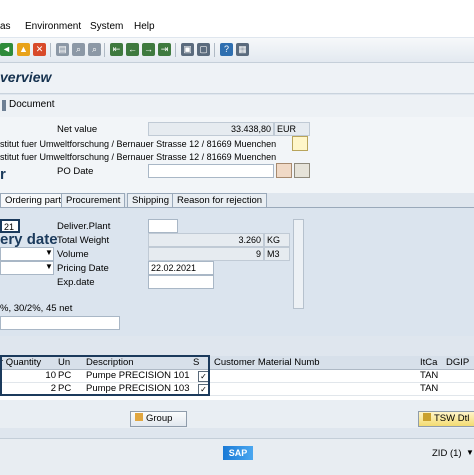 This screenshot has height=475, width=474. What do you see at coordinates (150, 200) in the screenshot?
I see `tab-shipping: Shipping` at bounding box center [150, 200].